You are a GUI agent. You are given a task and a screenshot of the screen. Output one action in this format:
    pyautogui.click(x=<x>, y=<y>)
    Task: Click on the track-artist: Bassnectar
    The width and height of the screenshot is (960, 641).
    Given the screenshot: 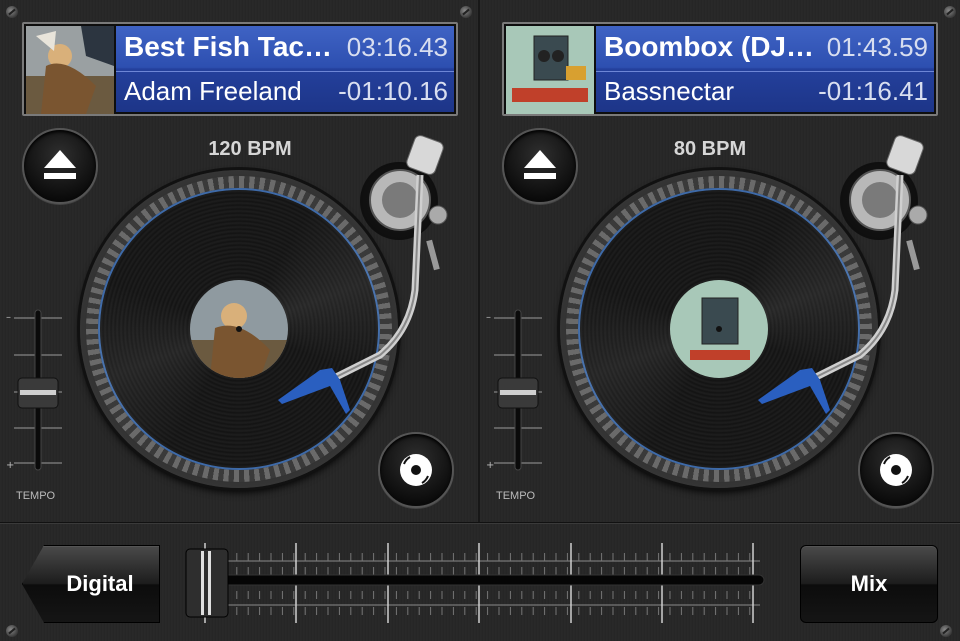 What is the action you would take?
    pyautogui.click(x=669, y=91)
    